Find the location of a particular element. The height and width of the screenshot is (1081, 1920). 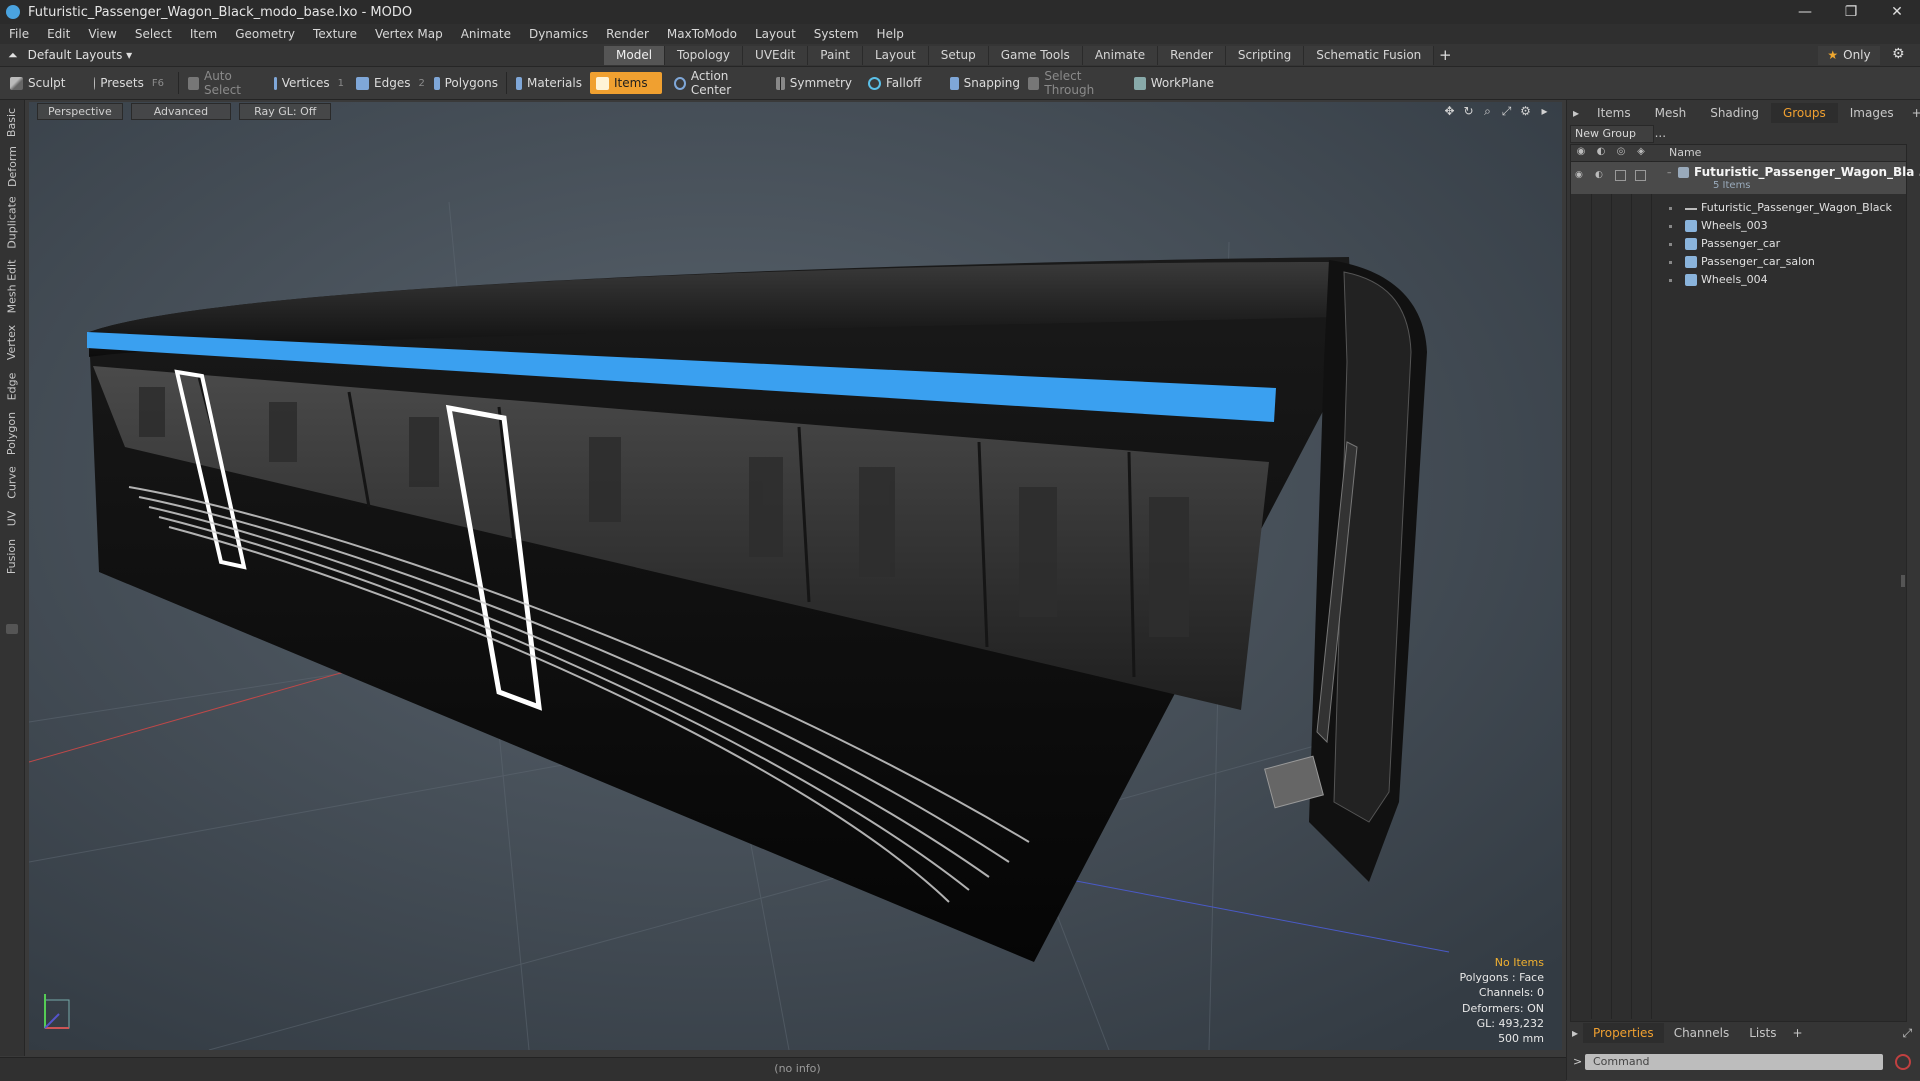

vtab-vertex: Vertex is located at coordinates (12, 342).